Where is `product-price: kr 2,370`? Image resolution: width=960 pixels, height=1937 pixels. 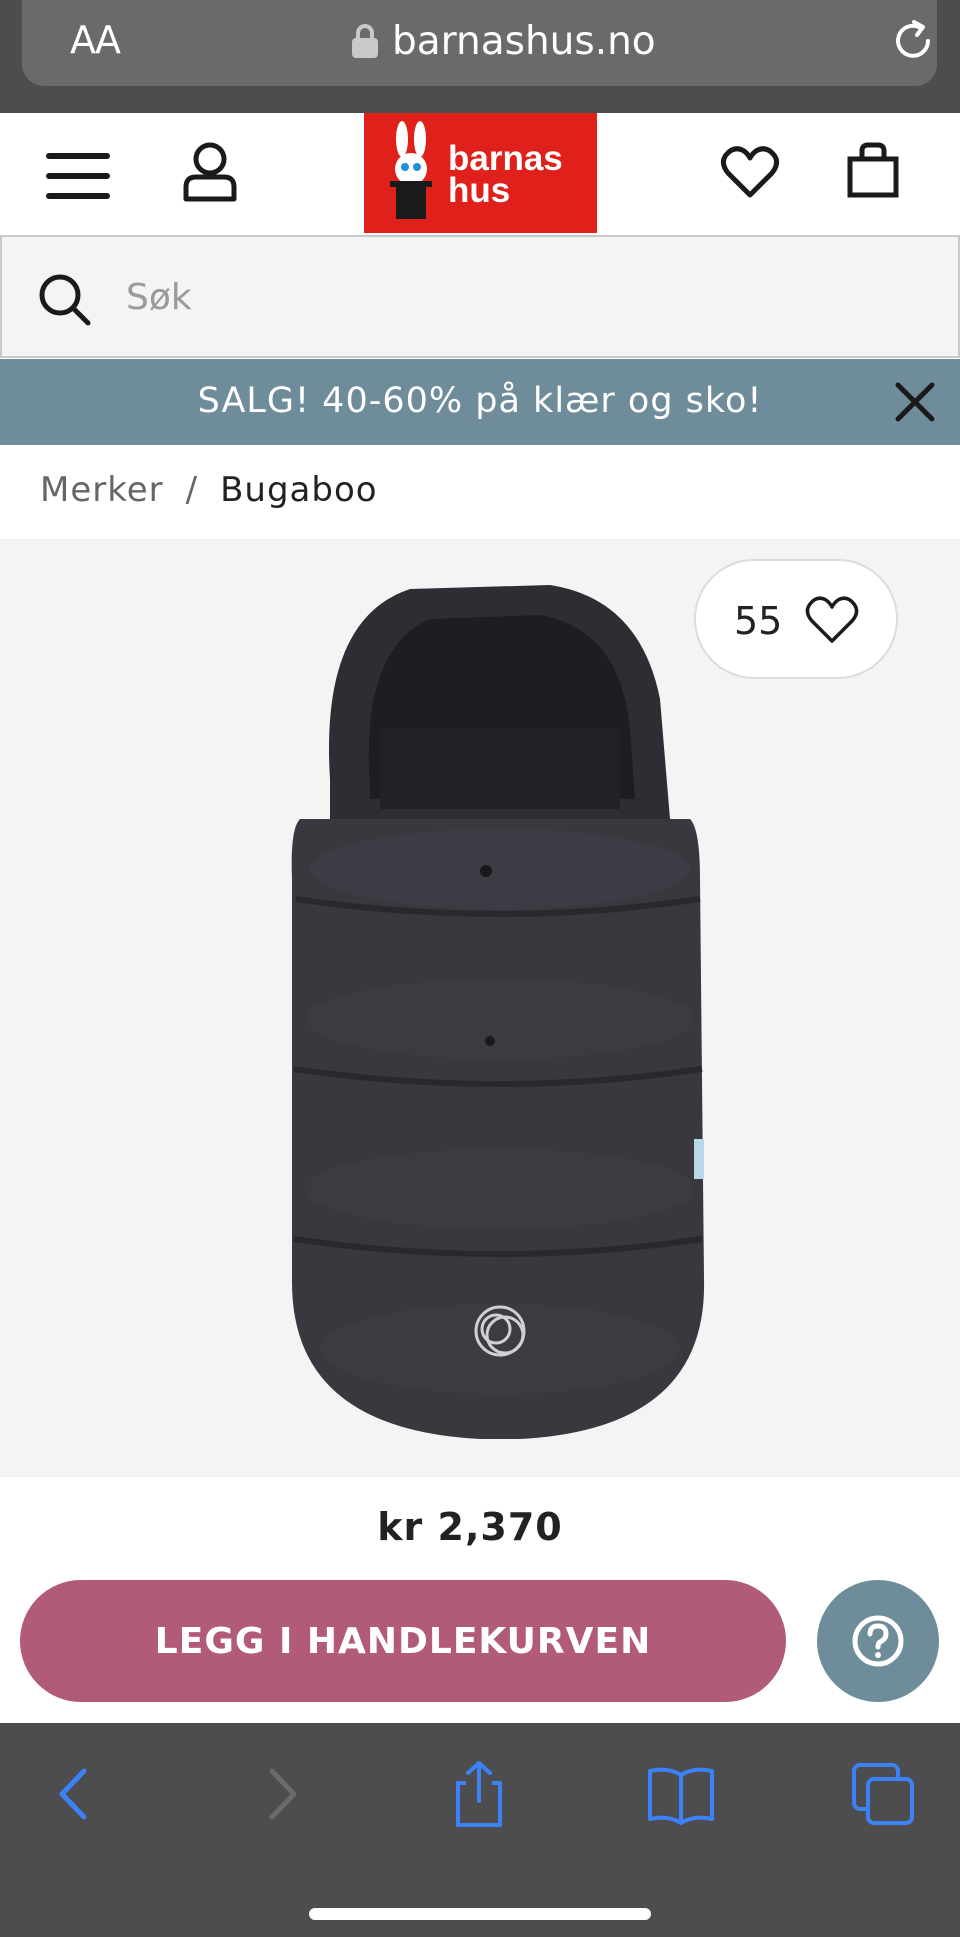 product-price: kr 2,370 is located at coordinates (470, 1527).